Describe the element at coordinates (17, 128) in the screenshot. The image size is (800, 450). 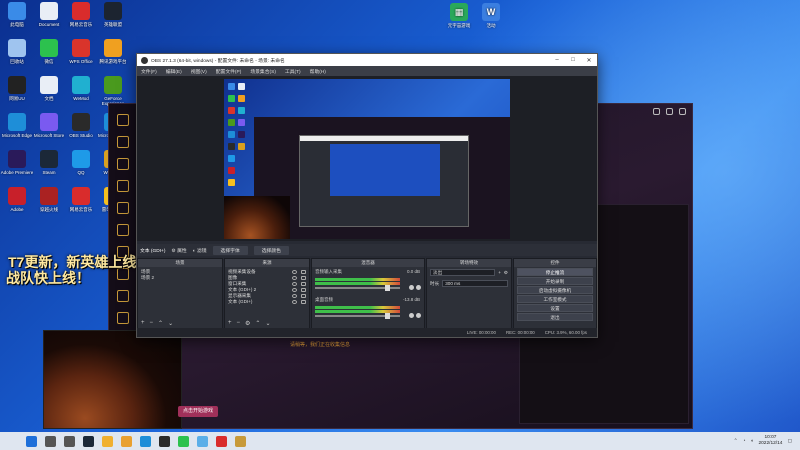
I see `desktop-icon: Microsoft Edge` at that location.